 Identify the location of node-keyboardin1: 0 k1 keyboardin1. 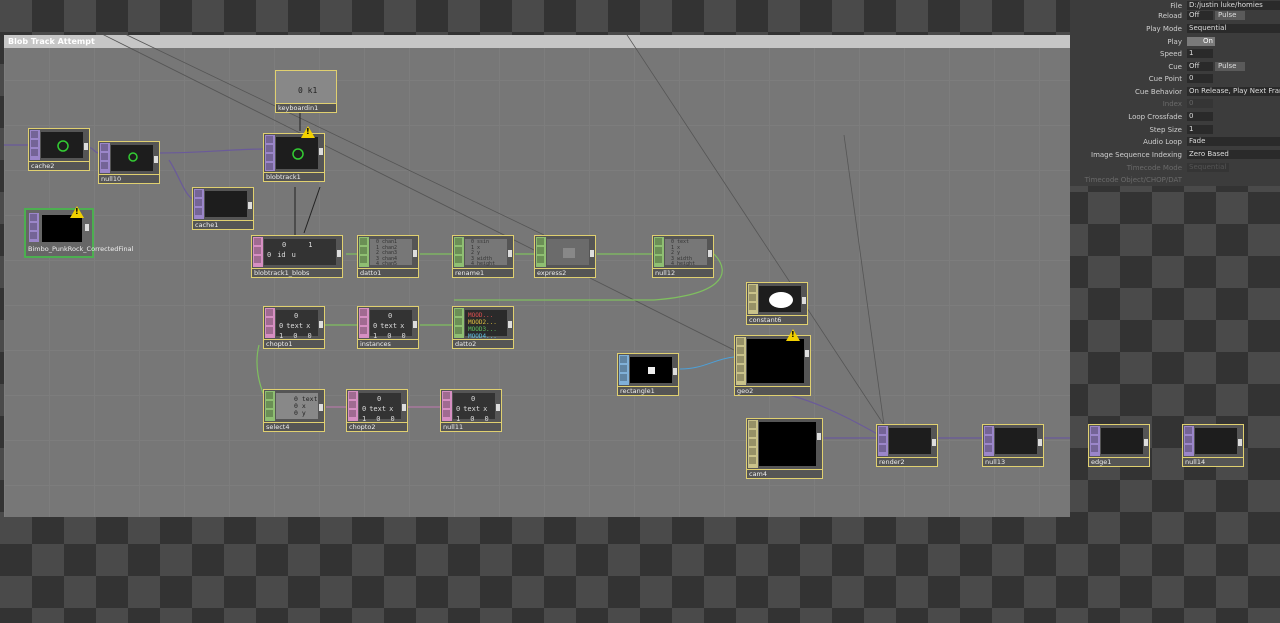
(306, 91).